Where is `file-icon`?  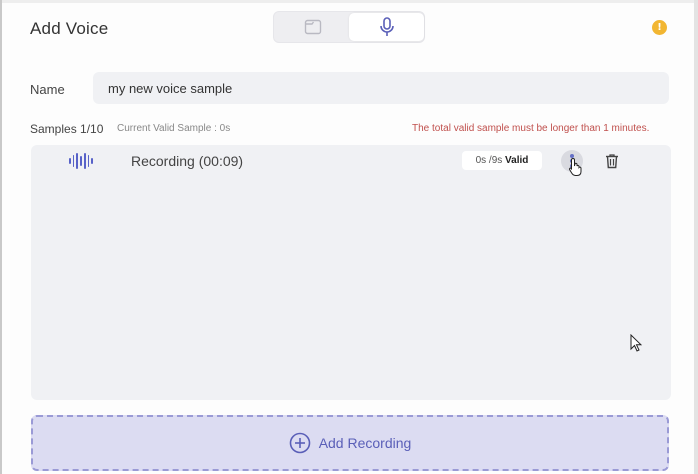 file-icon is located at coordinates (312, 27).